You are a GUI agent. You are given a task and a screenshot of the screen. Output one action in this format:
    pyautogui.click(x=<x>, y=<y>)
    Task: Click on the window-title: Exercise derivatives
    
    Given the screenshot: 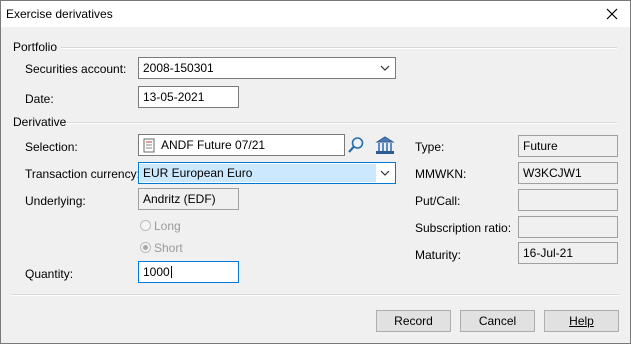 What is the action you would take?
    pyautogui.click(x=59, y=14)
    